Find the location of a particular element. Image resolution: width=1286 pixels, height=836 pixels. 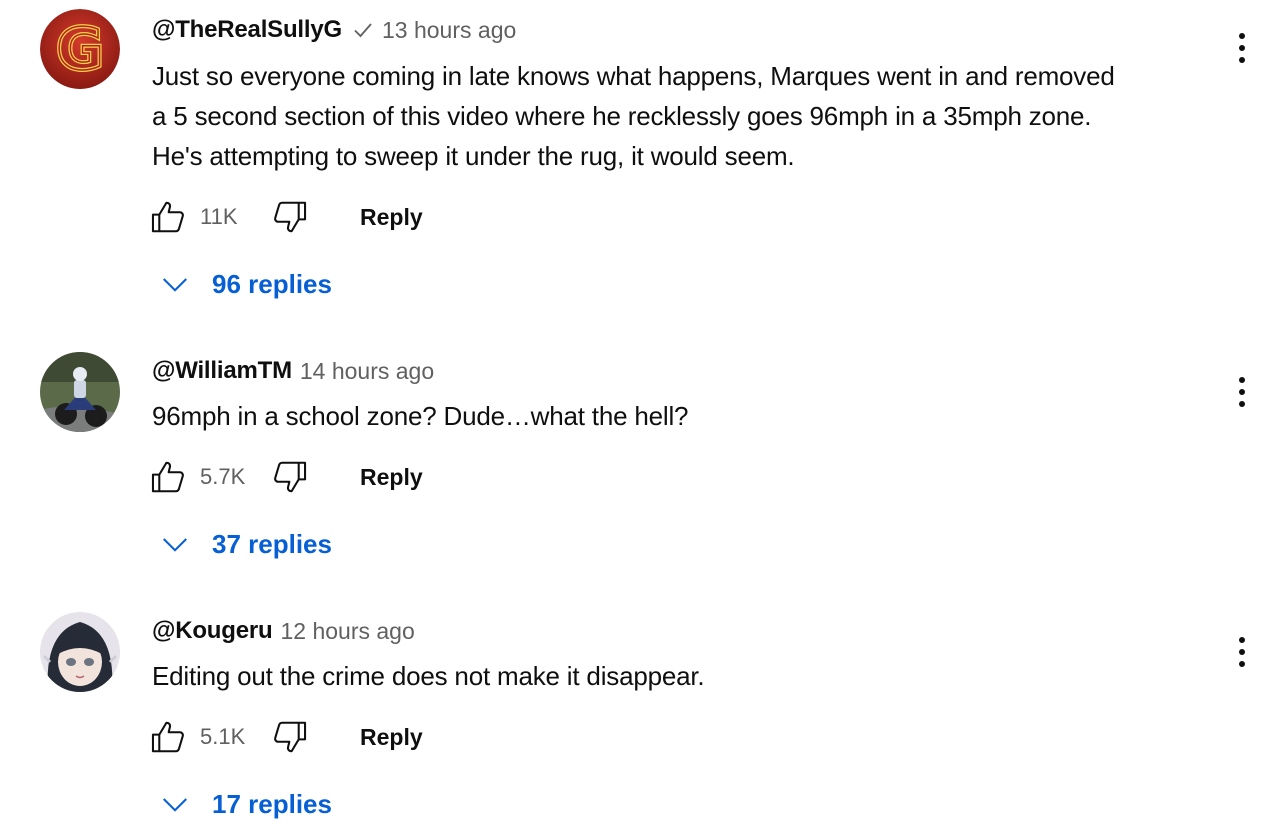

replies-count-label: 96 replies is located at coordinates (272, 283).